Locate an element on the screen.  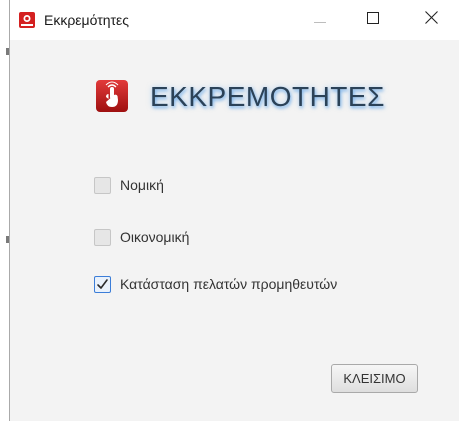
minimize-icon is located at coordinates (320, 20).